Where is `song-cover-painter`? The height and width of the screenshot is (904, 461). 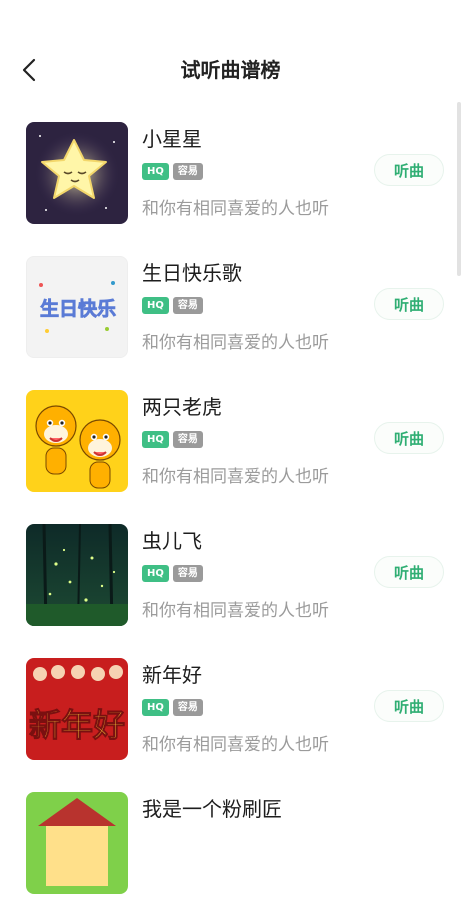 song-cover-painter is located at coordinates (77, 843).